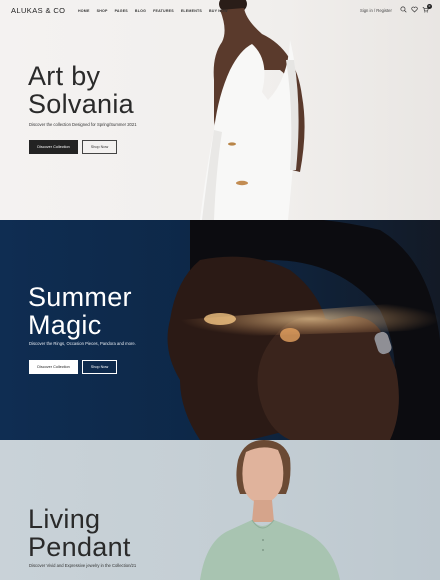 The image size is (440, 580). Describe the element at coordinates (163, 11) in the screenshot. I see `nav-features: FEATURES` at that location.